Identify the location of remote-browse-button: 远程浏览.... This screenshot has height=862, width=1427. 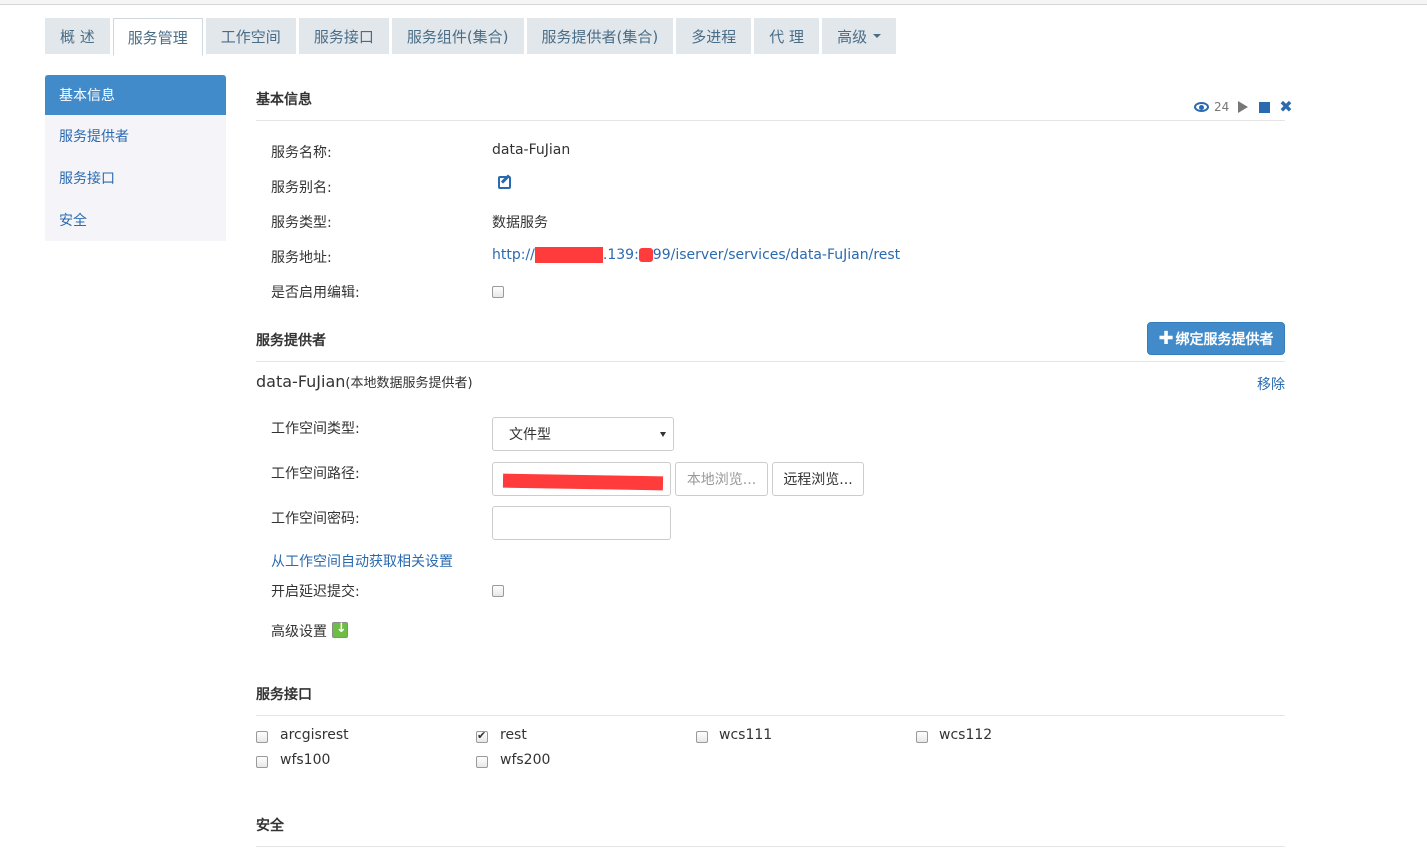
(818, 479).